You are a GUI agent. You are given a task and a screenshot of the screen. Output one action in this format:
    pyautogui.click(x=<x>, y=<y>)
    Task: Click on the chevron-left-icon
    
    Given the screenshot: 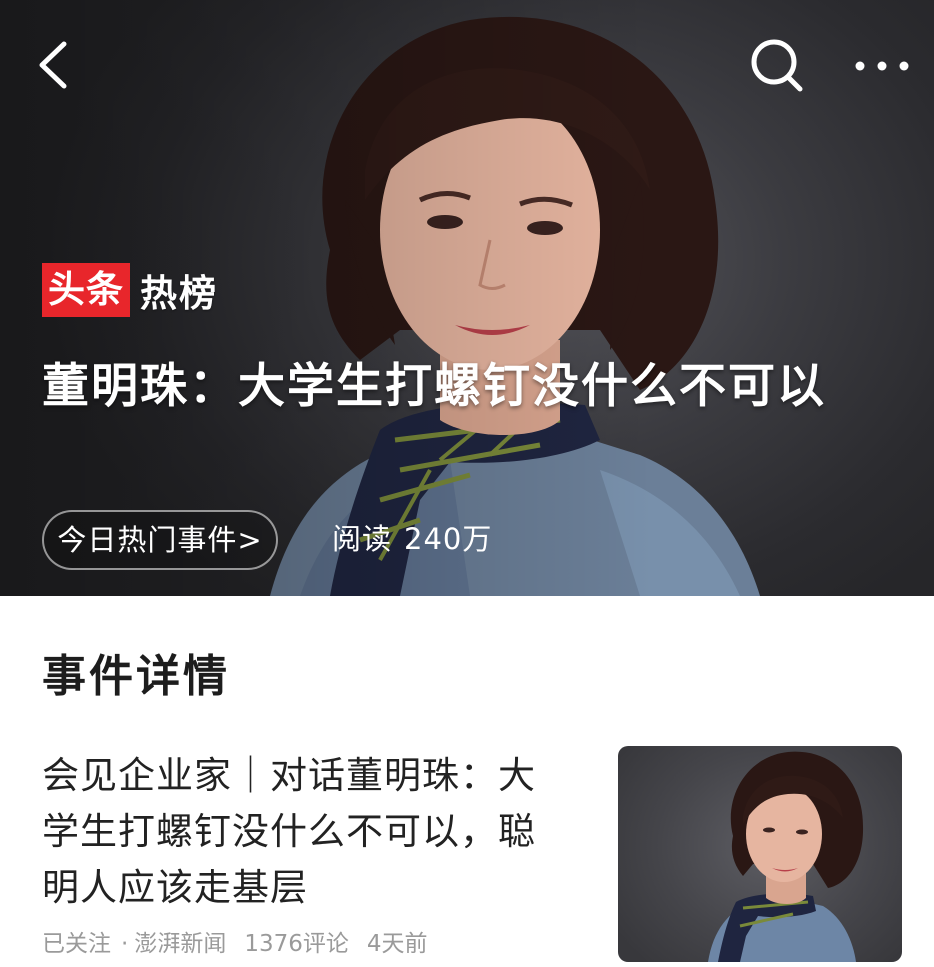 What is the action you would take?
    pyautogui.click(x=53, y=65)
    